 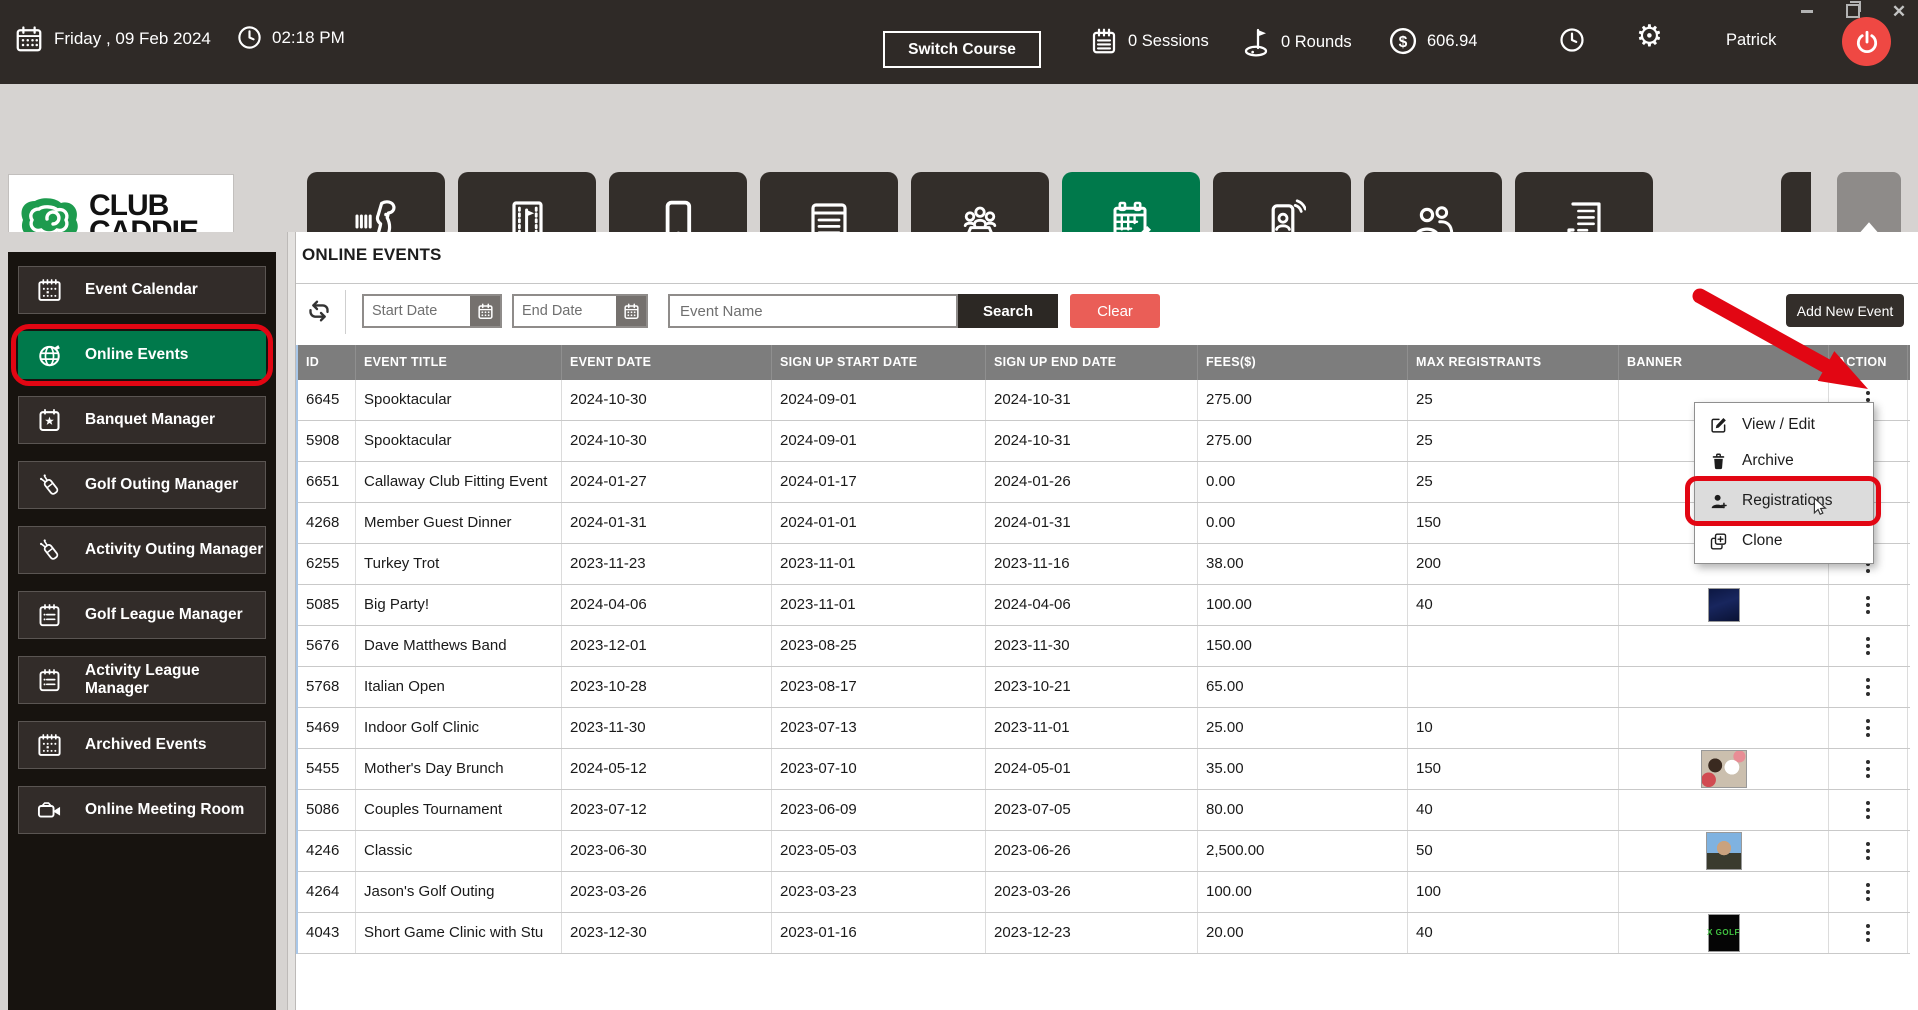 What do you see at coordinates (813, 311) in the screenshot?
I see `event-name-input` at bounding box center [813, 311].